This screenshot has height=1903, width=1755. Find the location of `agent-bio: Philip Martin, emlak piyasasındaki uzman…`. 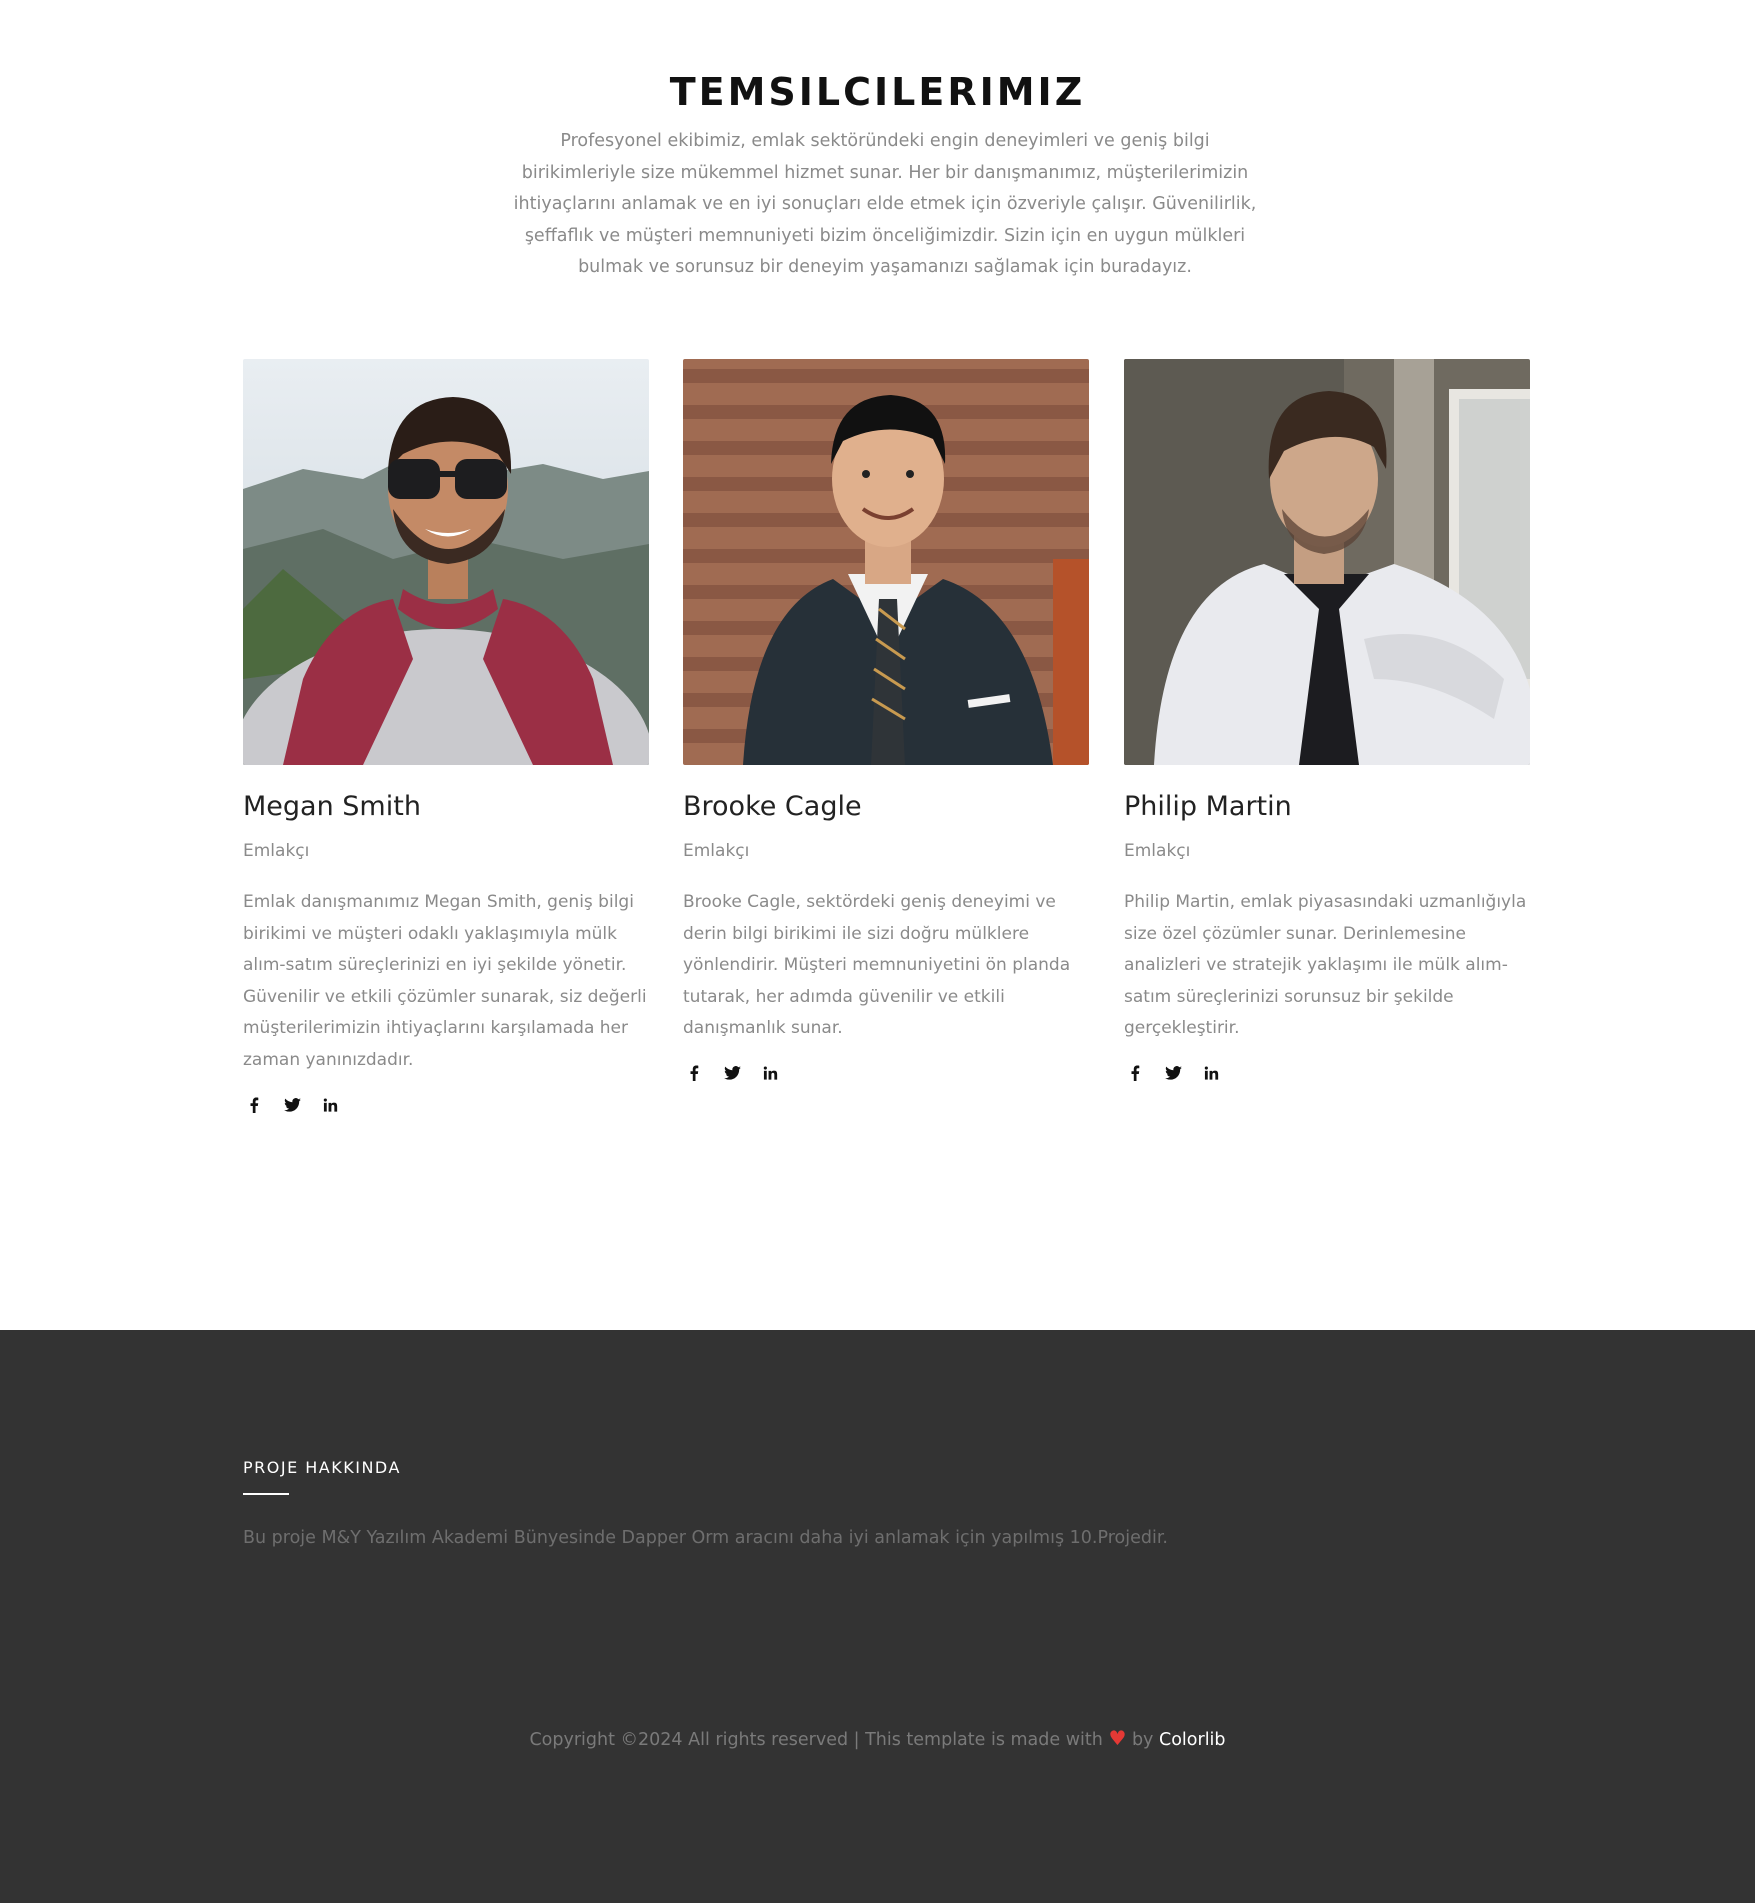

agent-bio: Philip Martin, emlak piyasasındaki uzman… is located at coordinates (1325, 965).